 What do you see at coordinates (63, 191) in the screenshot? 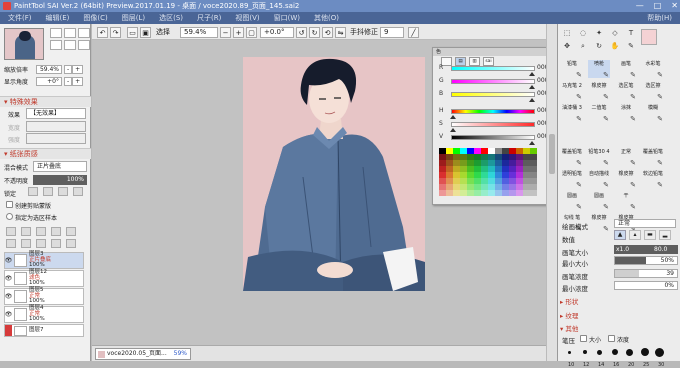
I see `lock-transparency-button` at bounding box center [63, 191].